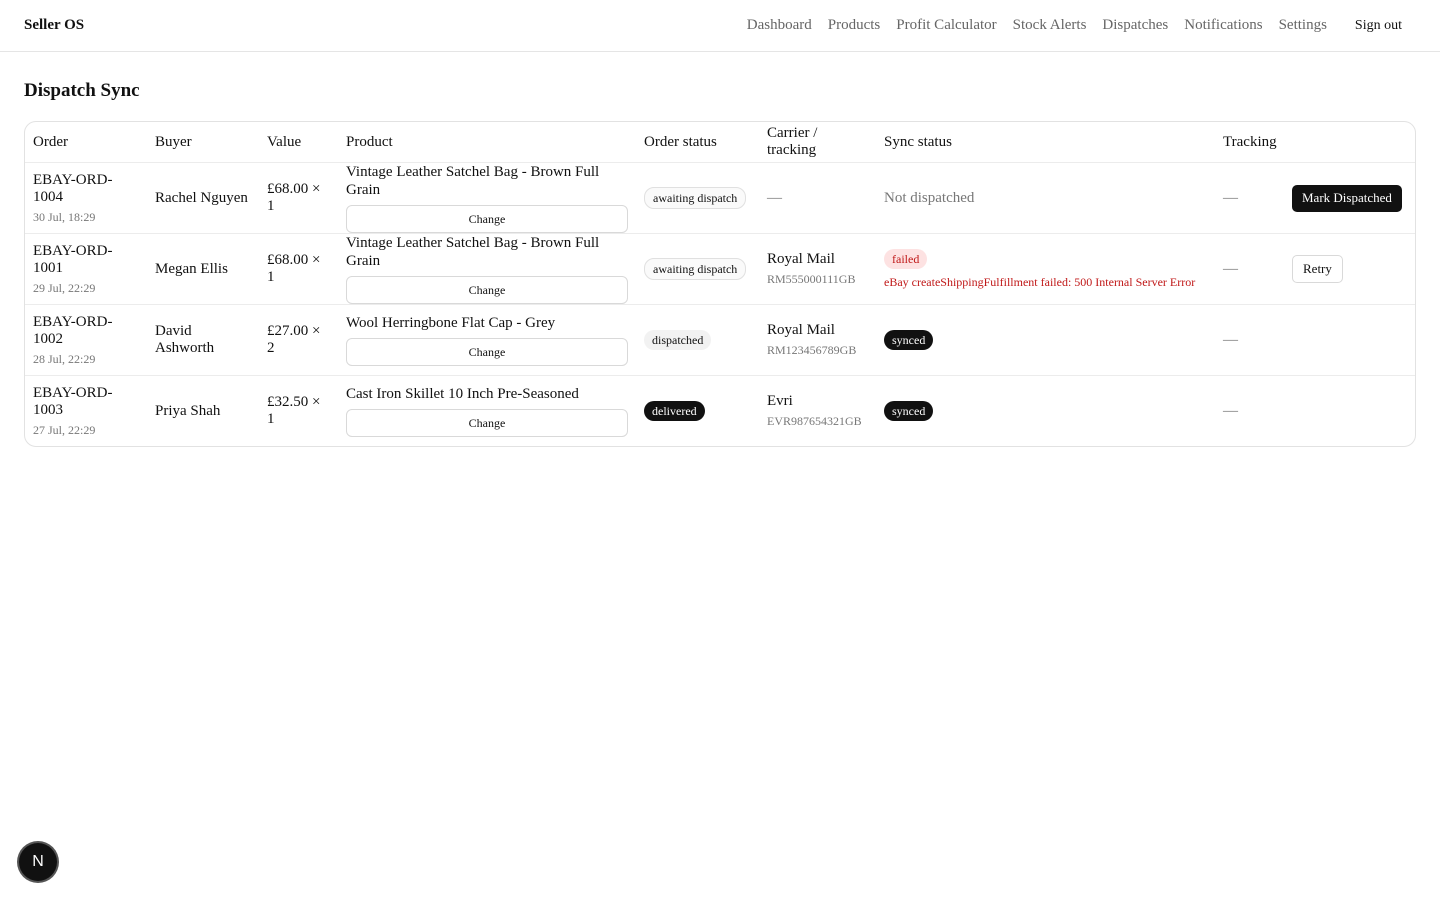  What do you see at coordinates (64, 429) in the screenshot?
I see `order-date: 27 Jul, 22:29` at bounding box center [64, 429].